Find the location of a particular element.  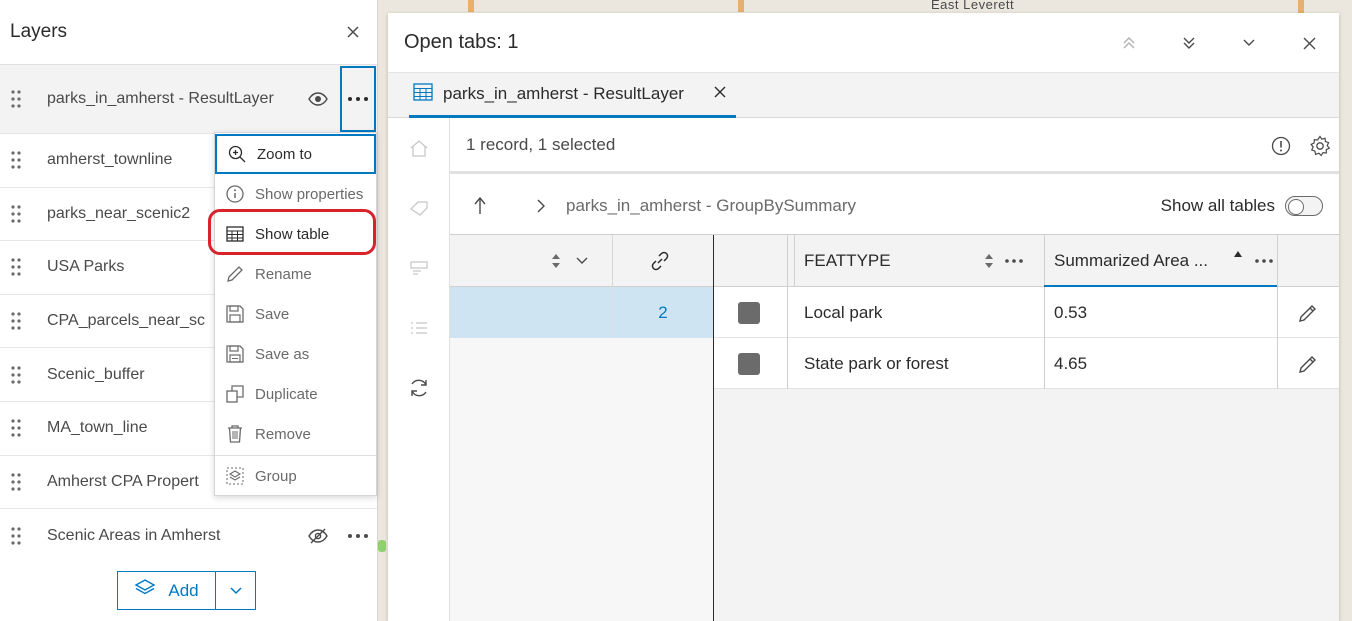

cell-feattype: Local park is located at coordinates (843, 312).